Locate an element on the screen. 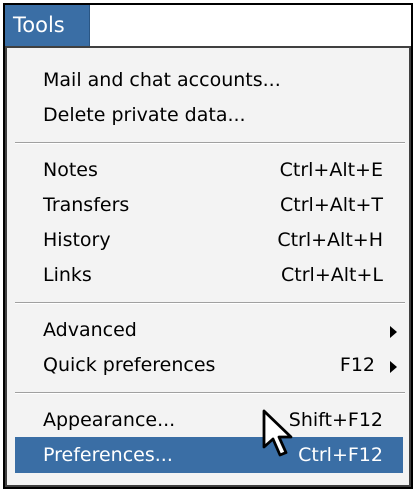 This screenshot has height=495, width=420. menu-item-history: History Ctrl+Alt+H is located at coordinates (209, 240).